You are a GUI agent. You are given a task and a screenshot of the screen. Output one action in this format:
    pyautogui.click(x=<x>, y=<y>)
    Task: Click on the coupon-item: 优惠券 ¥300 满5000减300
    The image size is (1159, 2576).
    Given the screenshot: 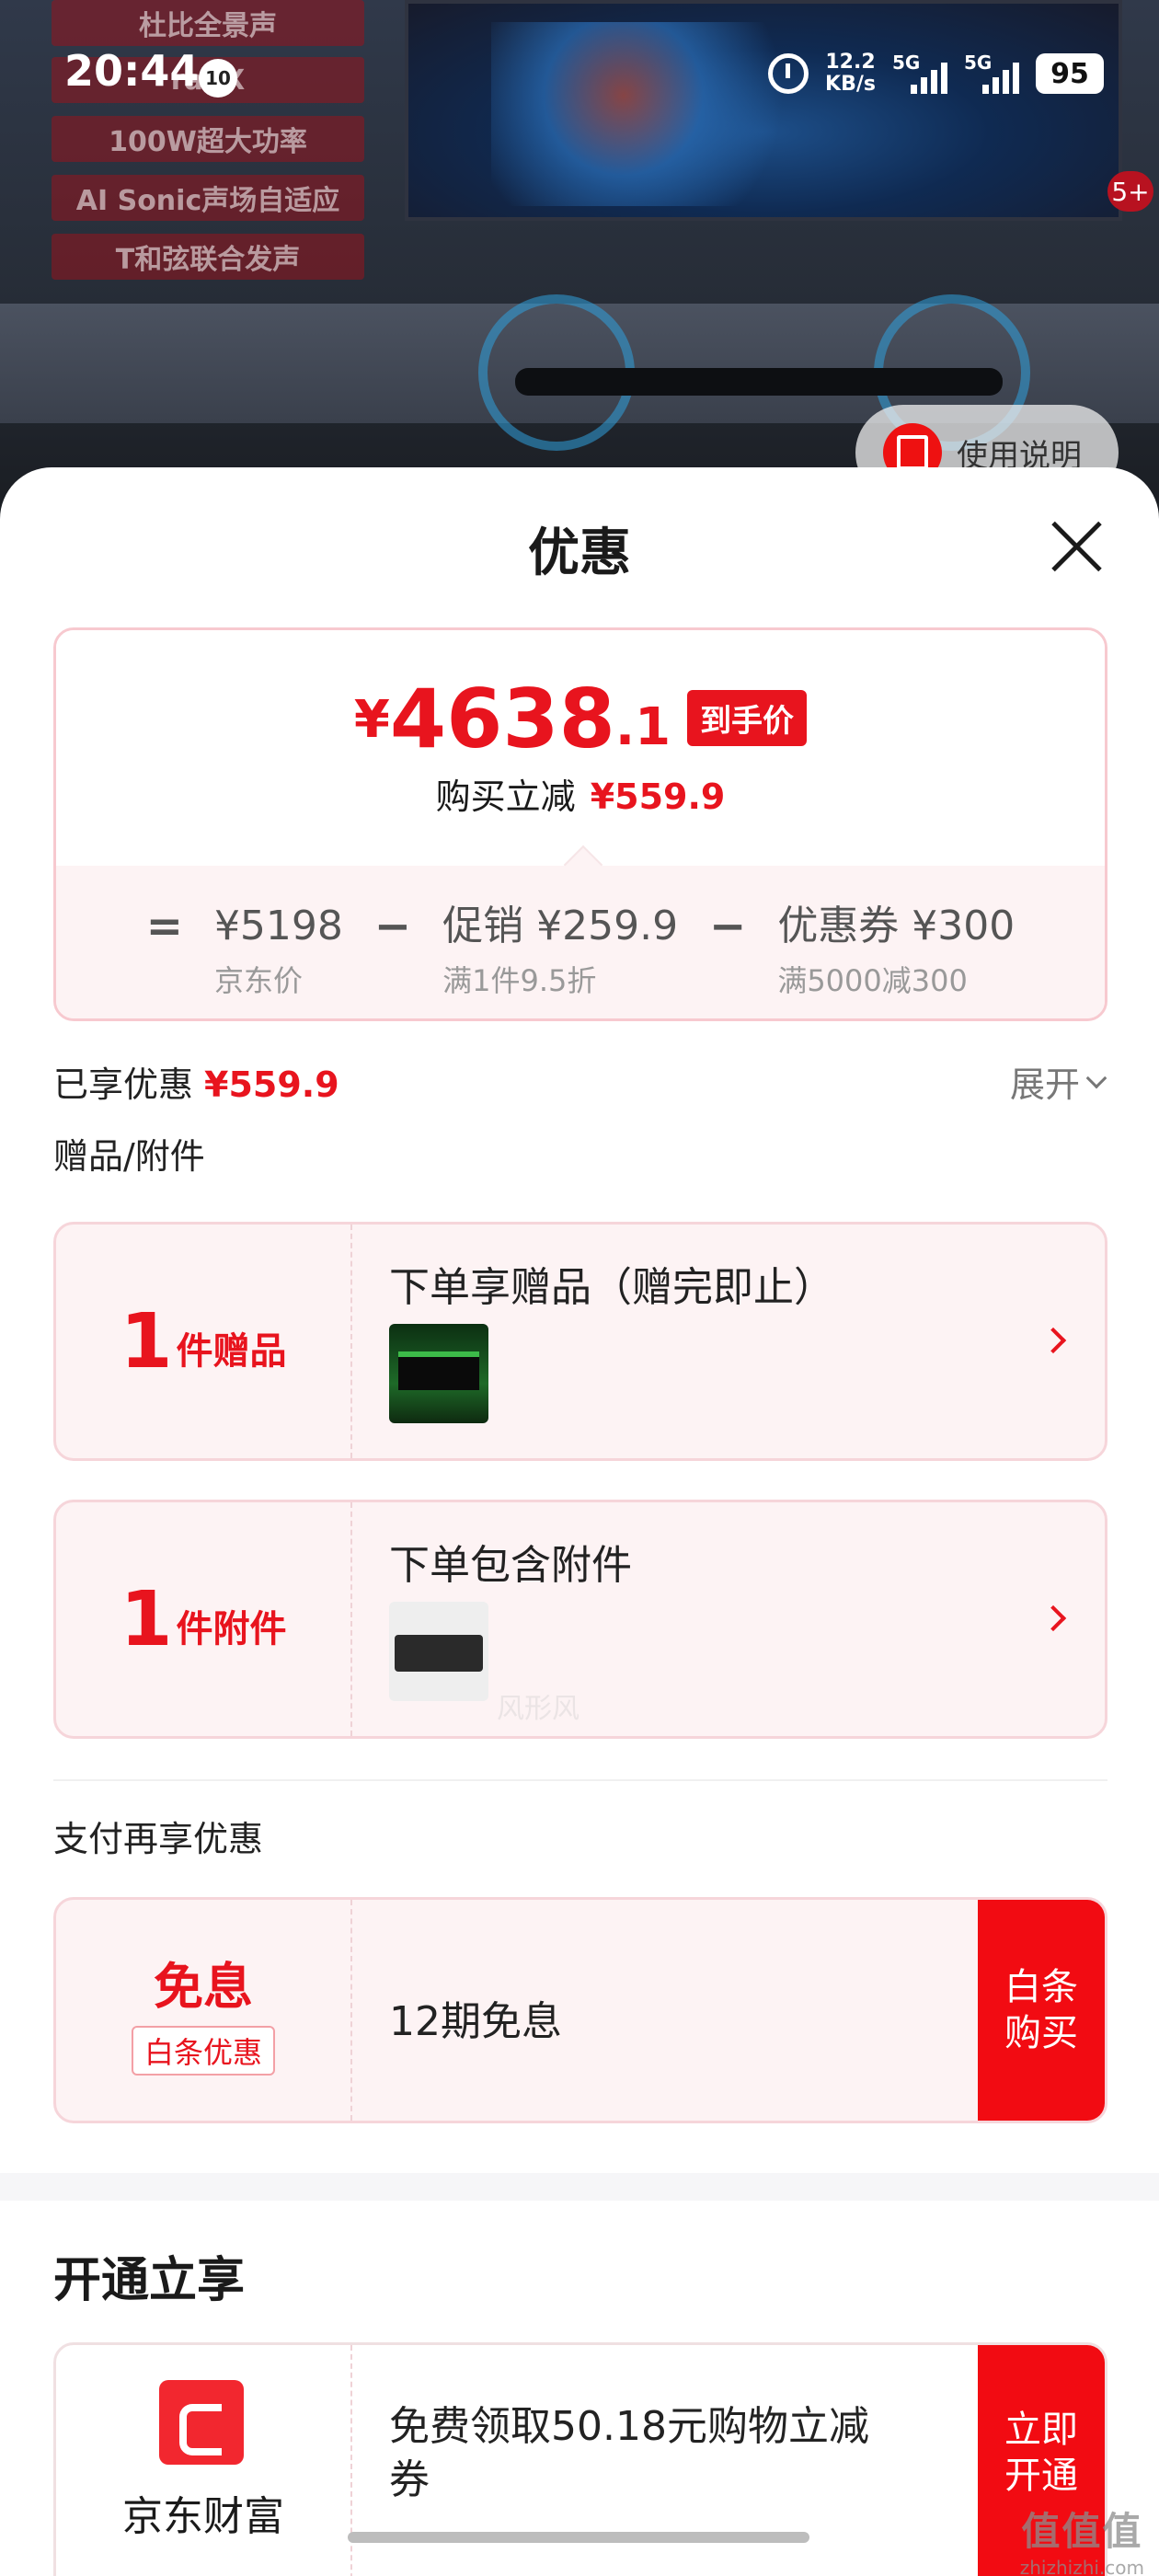 What is the action you would take?
    pyautogui.click(x=896, y=951)
    